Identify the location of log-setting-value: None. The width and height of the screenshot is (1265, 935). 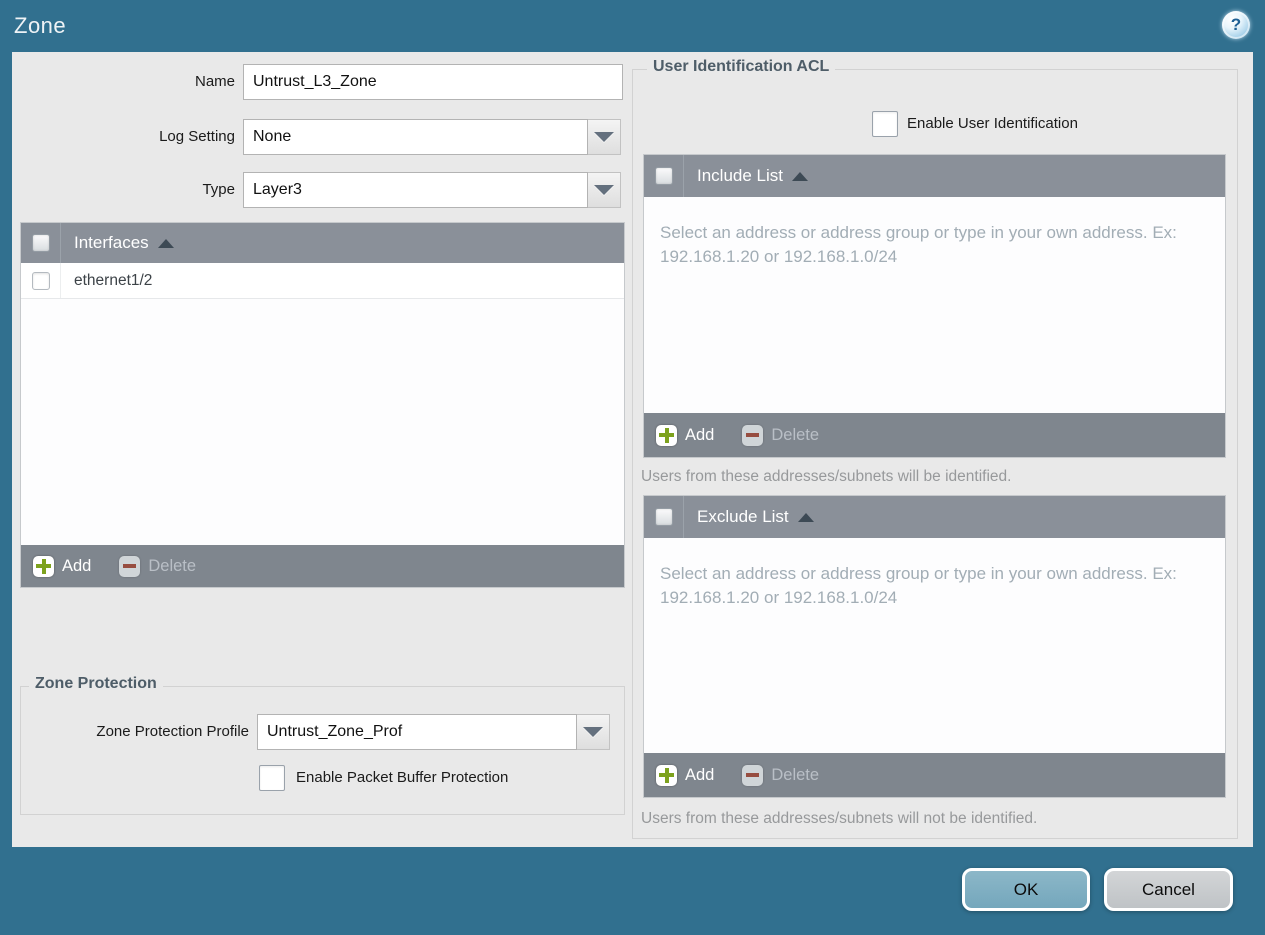
(415, 137).